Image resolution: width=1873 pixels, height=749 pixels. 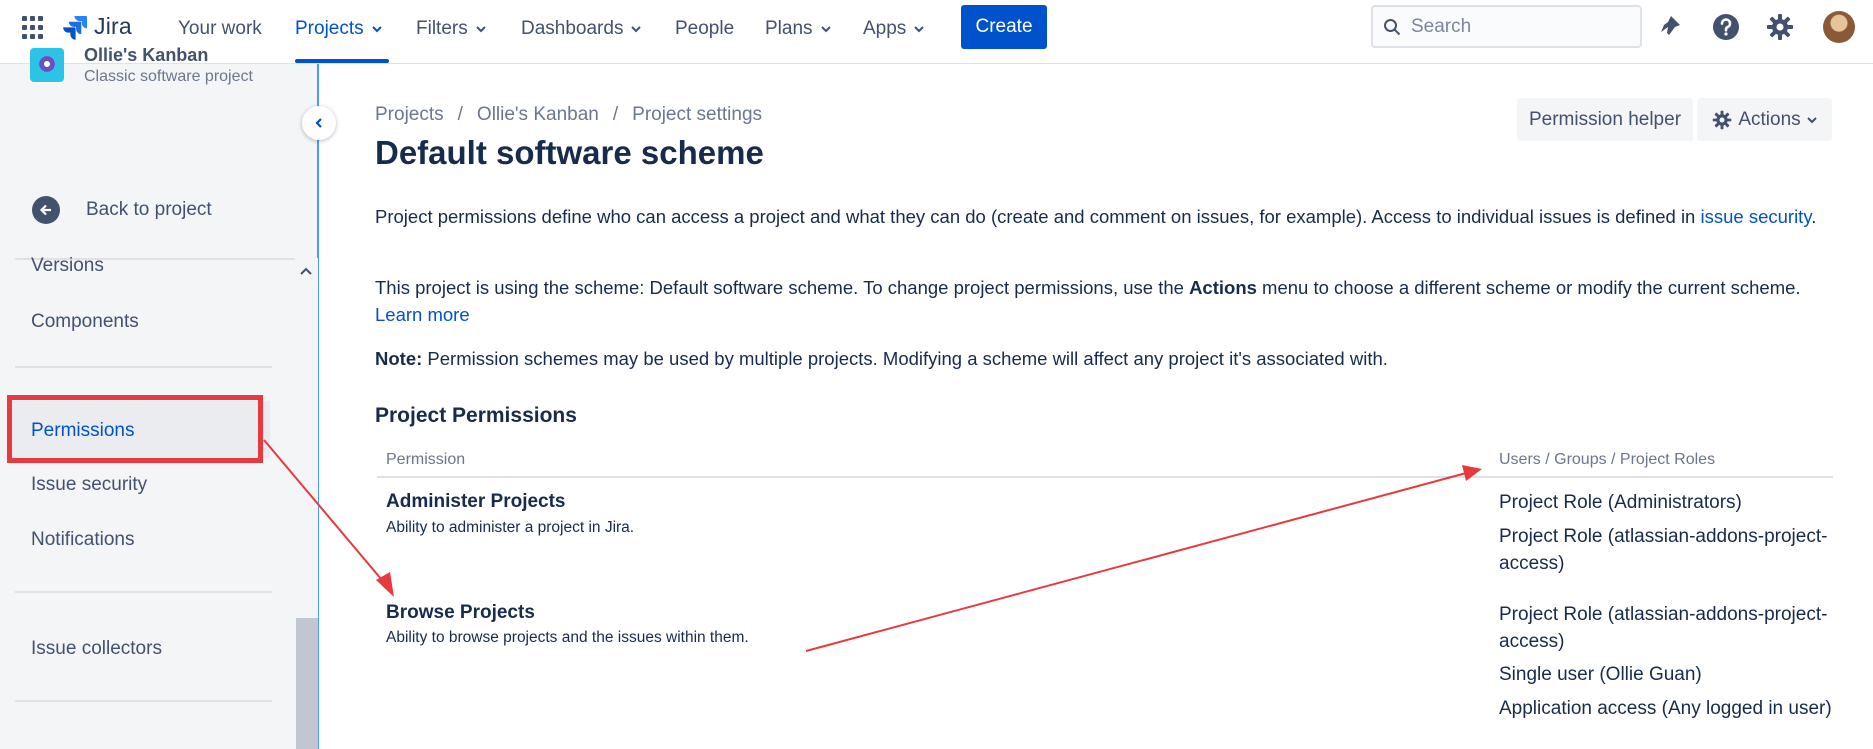 I want to click on annotation-arrow, so click(x=1138, y=561).